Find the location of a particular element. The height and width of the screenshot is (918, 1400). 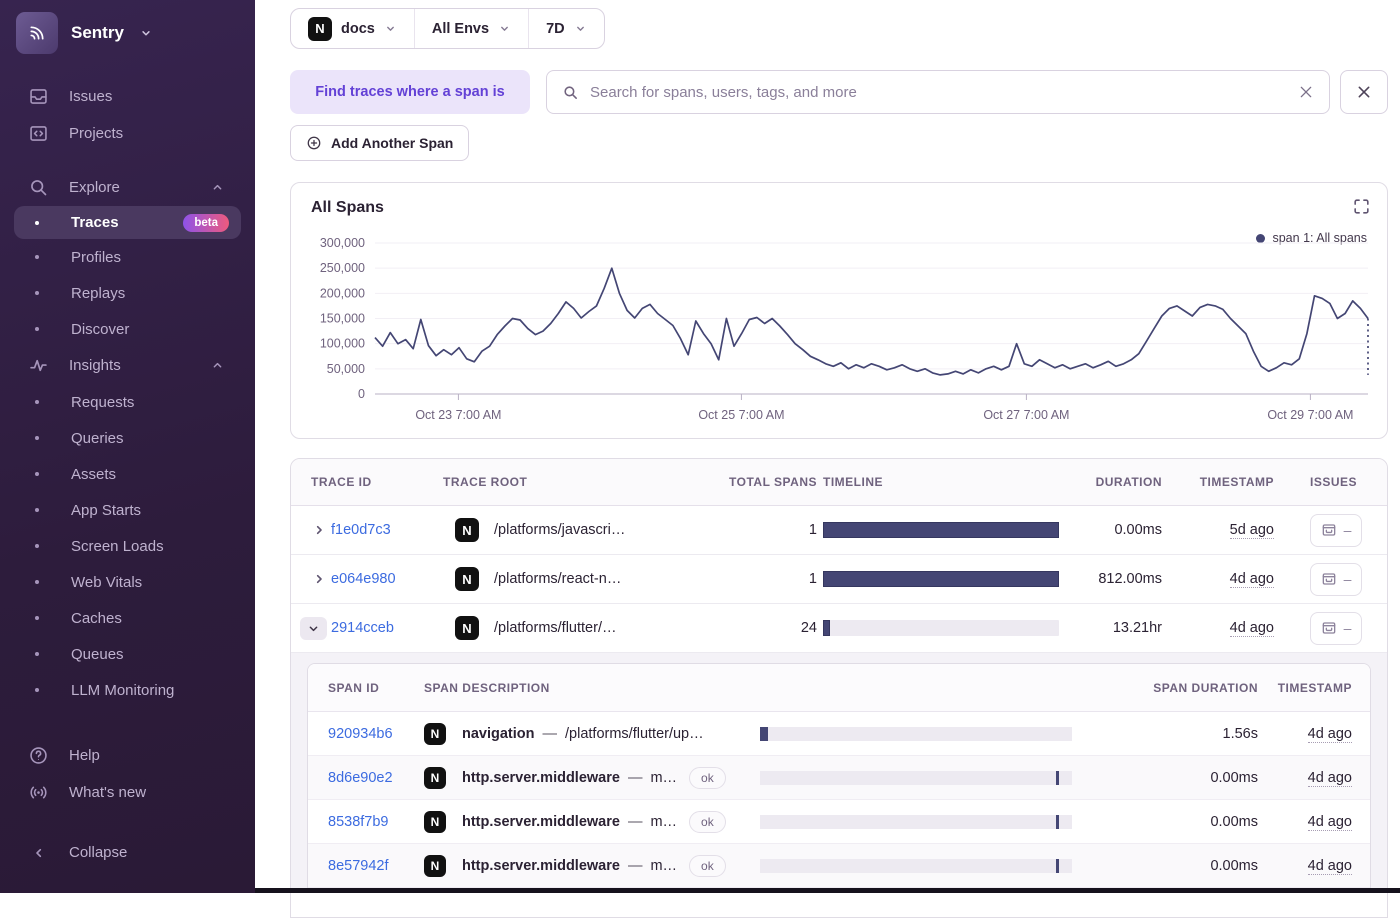

chevron-up-icon is located at coordinates (217, 187).